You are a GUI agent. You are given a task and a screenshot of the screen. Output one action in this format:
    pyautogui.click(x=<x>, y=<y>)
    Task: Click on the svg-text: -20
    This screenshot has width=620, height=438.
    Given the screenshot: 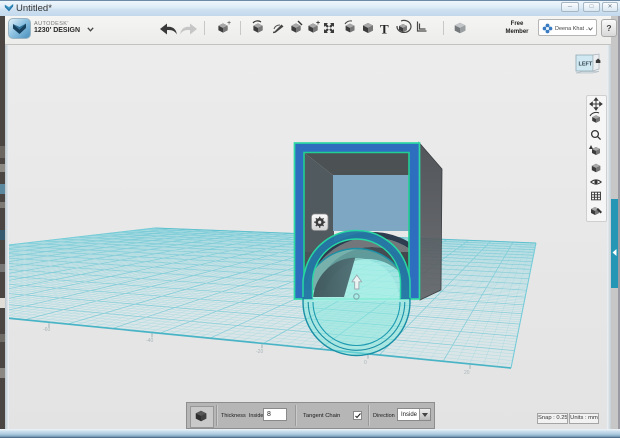 What is the action you would take?
    pyautogui.click(x=259, y=352)
    